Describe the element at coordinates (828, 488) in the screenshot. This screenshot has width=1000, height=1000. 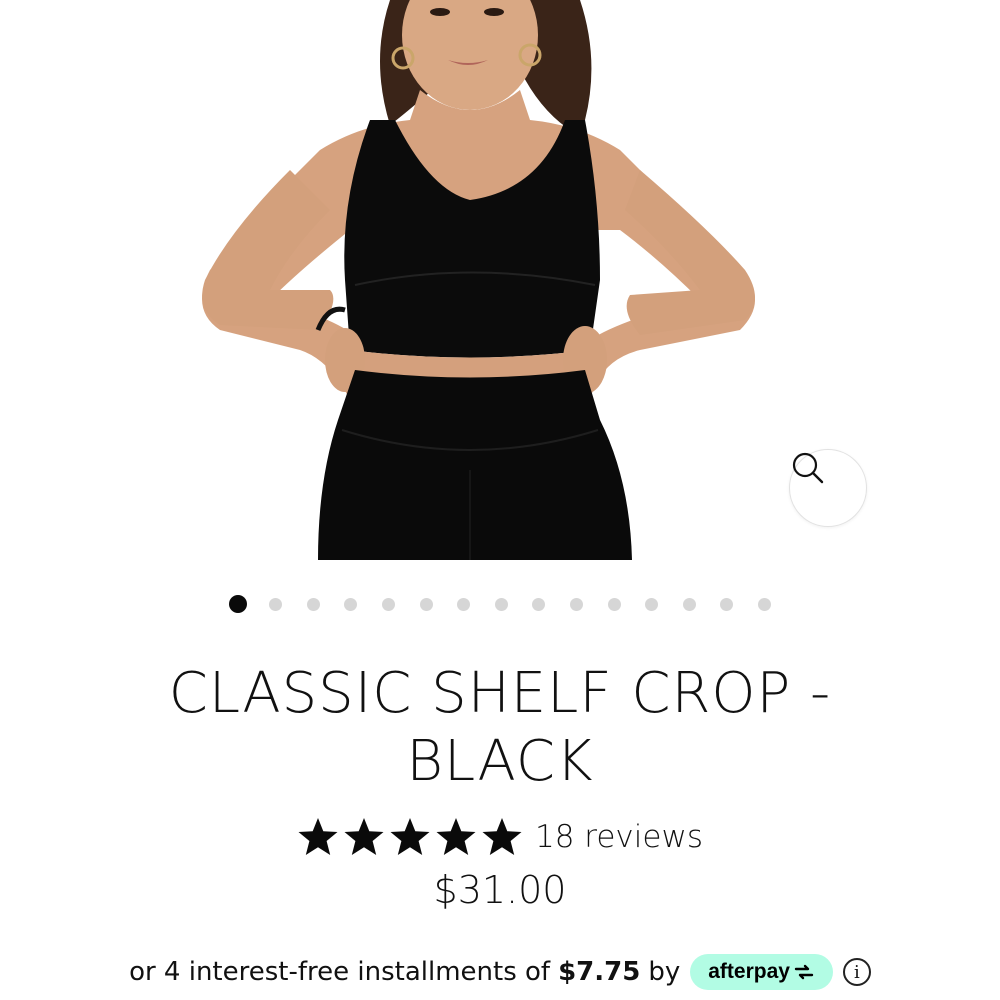
I see `zoom-button` at that location.